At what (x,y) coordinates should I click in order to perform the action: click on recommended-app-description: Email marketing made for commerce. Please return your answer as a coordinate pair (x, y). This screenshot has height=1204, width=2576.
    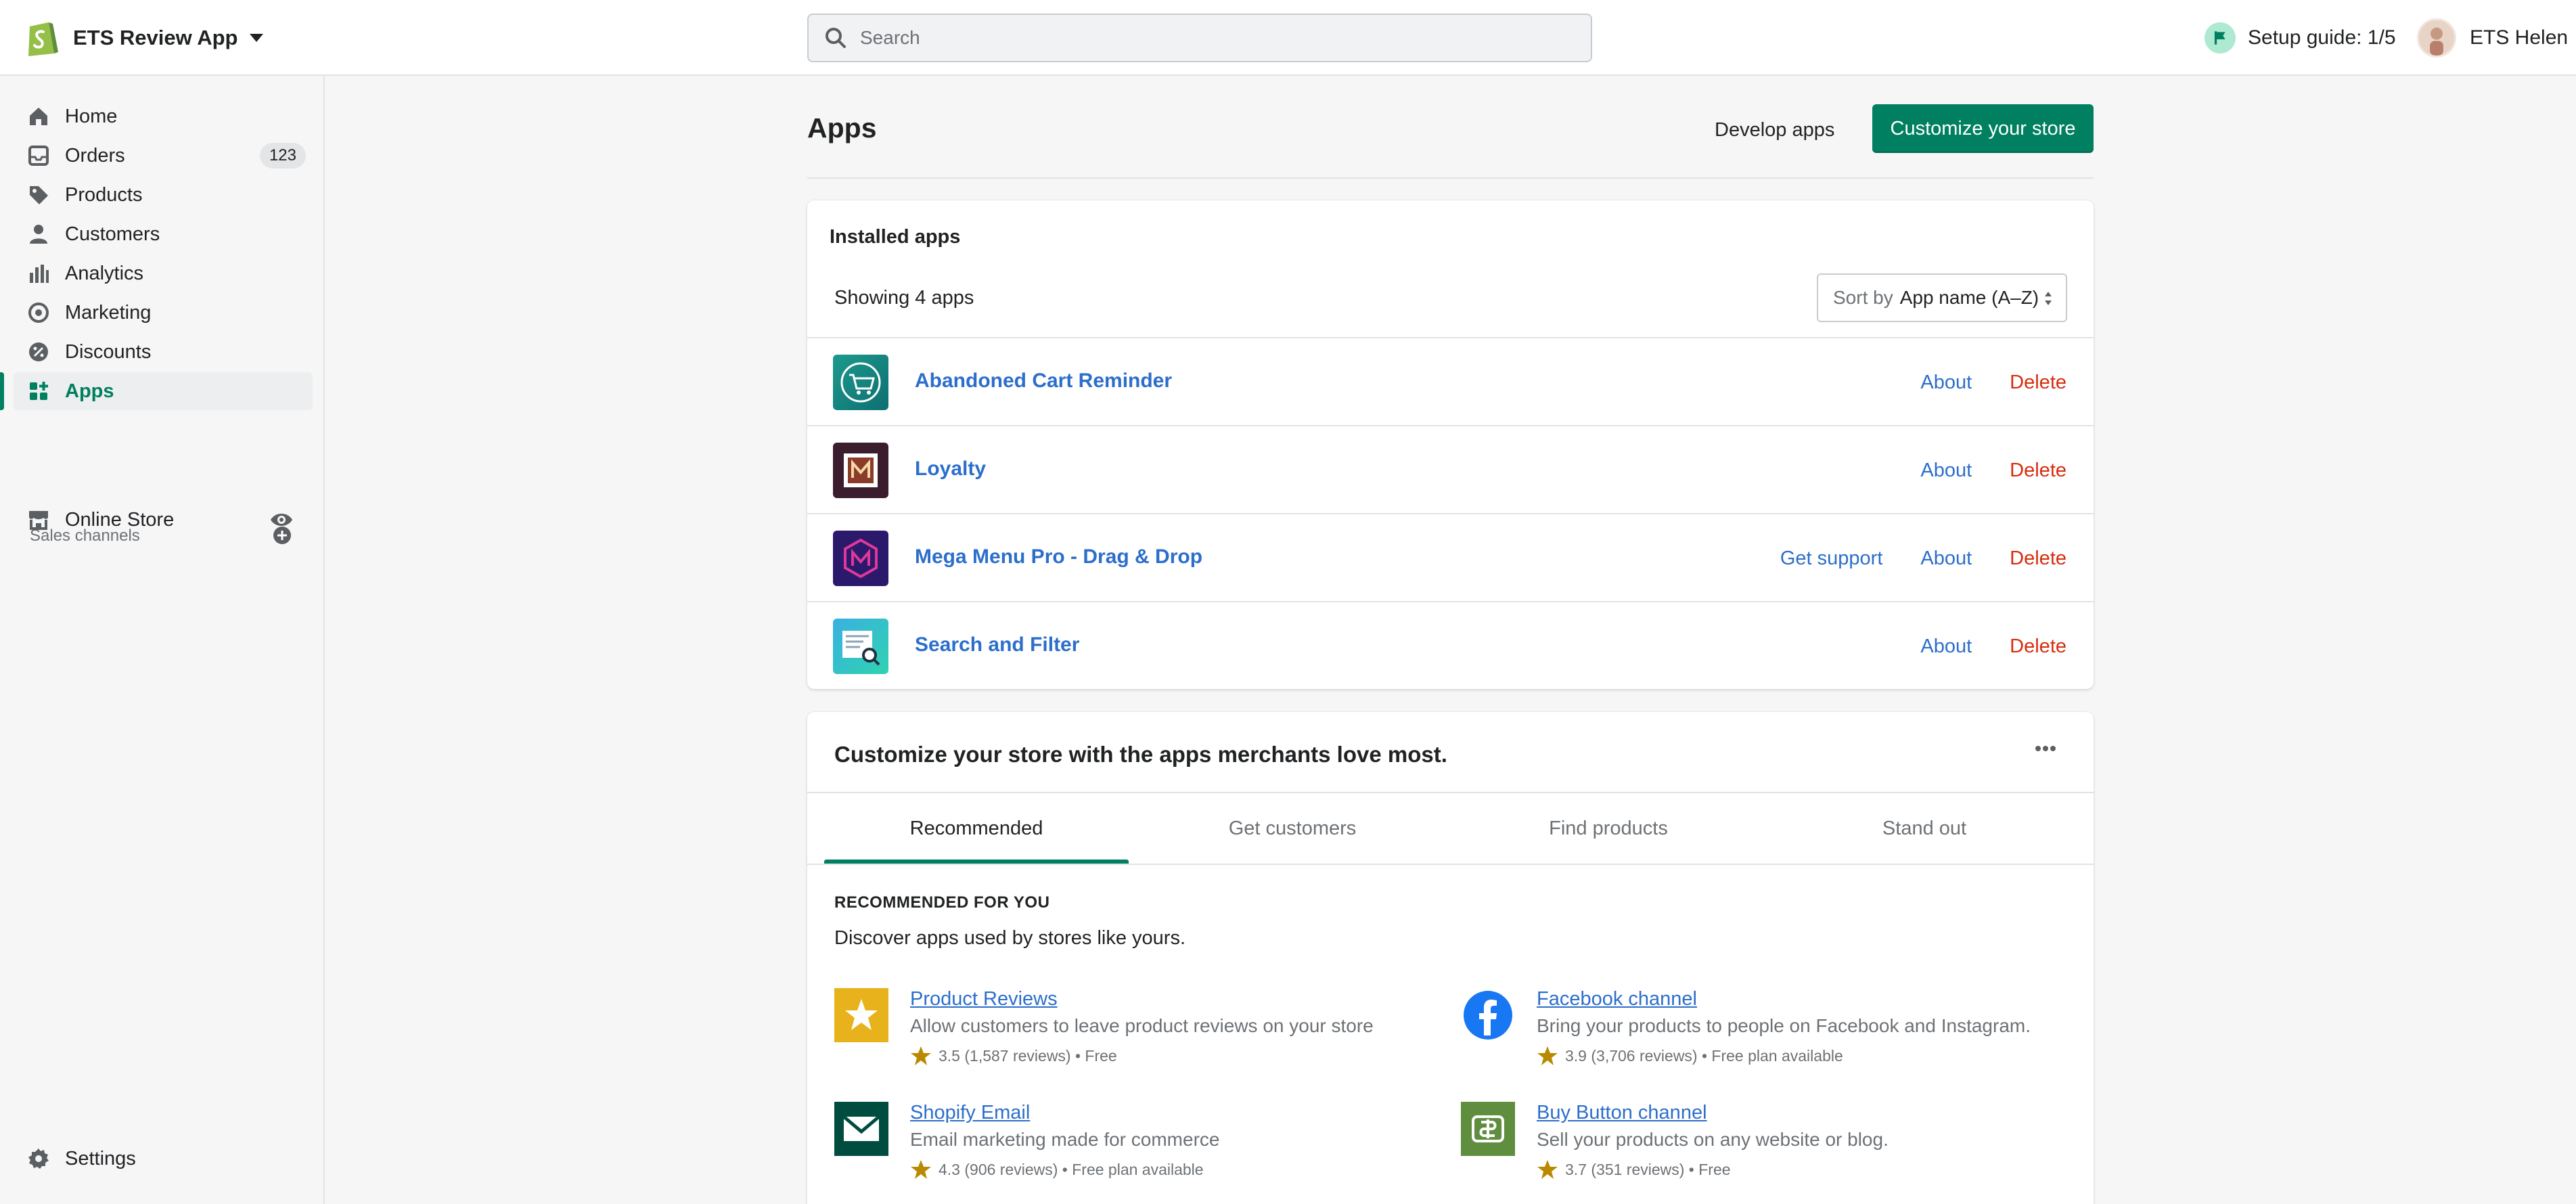
    Looking at the image, I should click on (1065, 1139).